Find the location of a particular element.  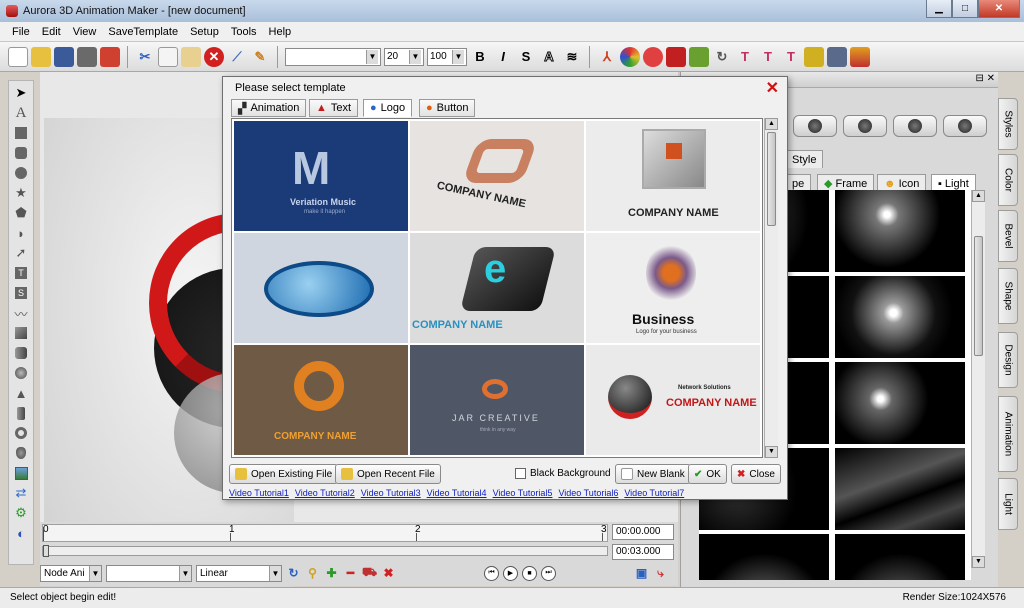

dialog-close-icon: ✕ is located at coordinates (772, 88).